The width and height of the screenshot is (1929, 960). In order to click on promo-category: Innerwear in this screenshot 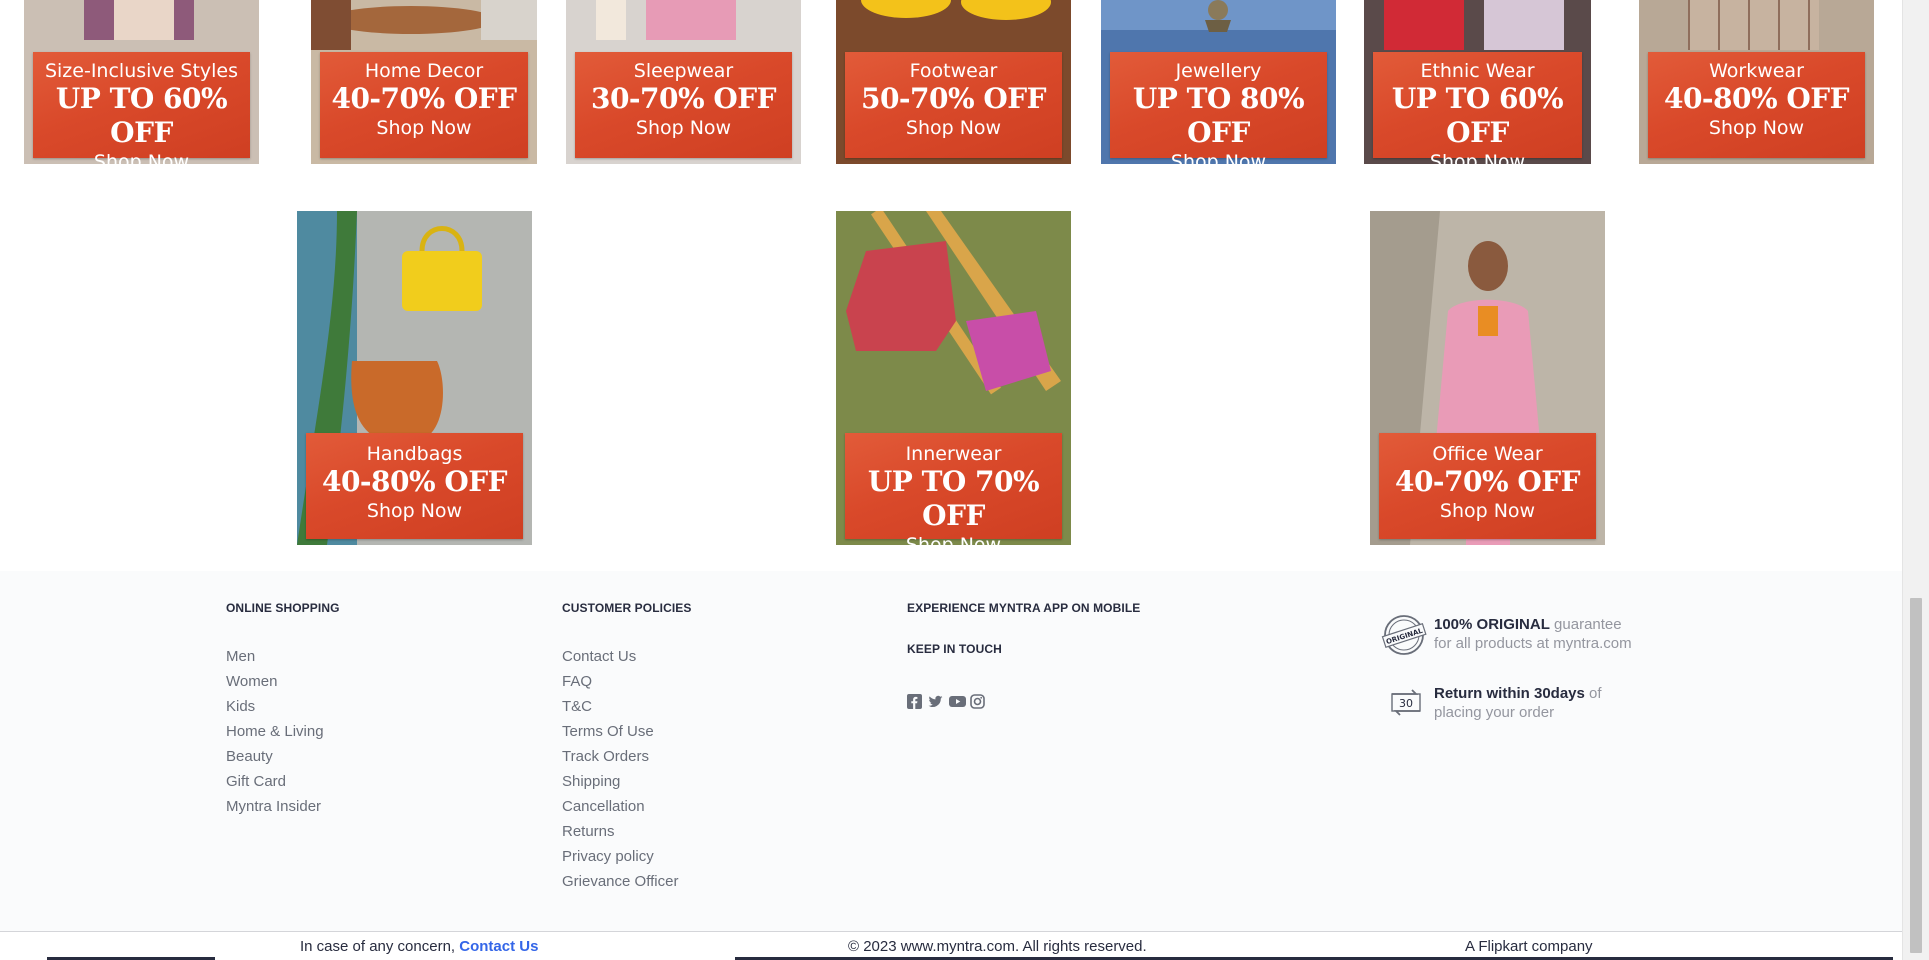, I will do `click(953, 454)`.